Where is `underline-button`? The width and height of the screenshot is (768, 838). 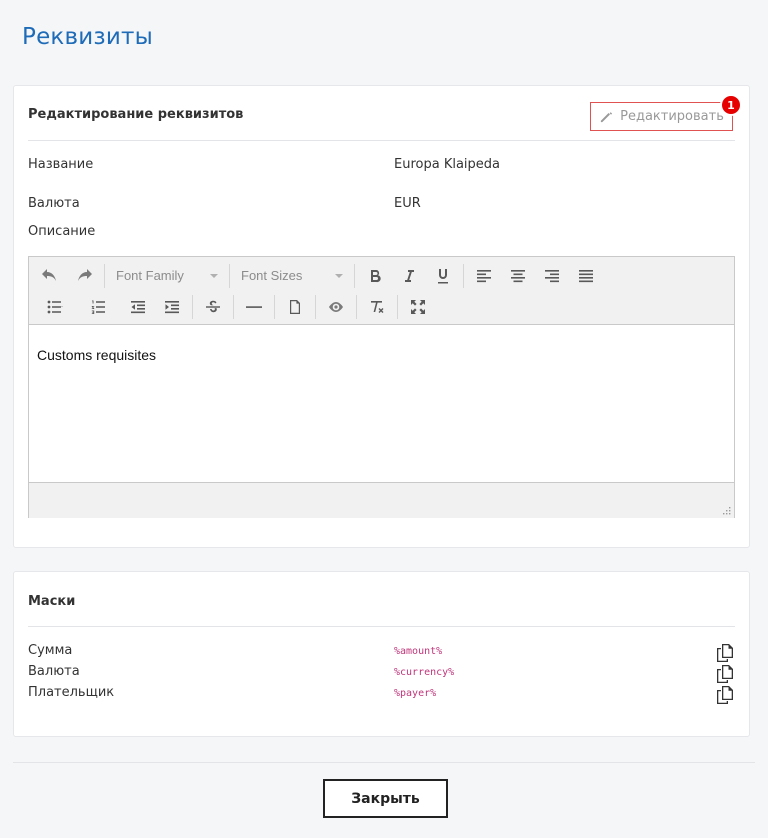 underline-button is located at coordinates (443, 276).